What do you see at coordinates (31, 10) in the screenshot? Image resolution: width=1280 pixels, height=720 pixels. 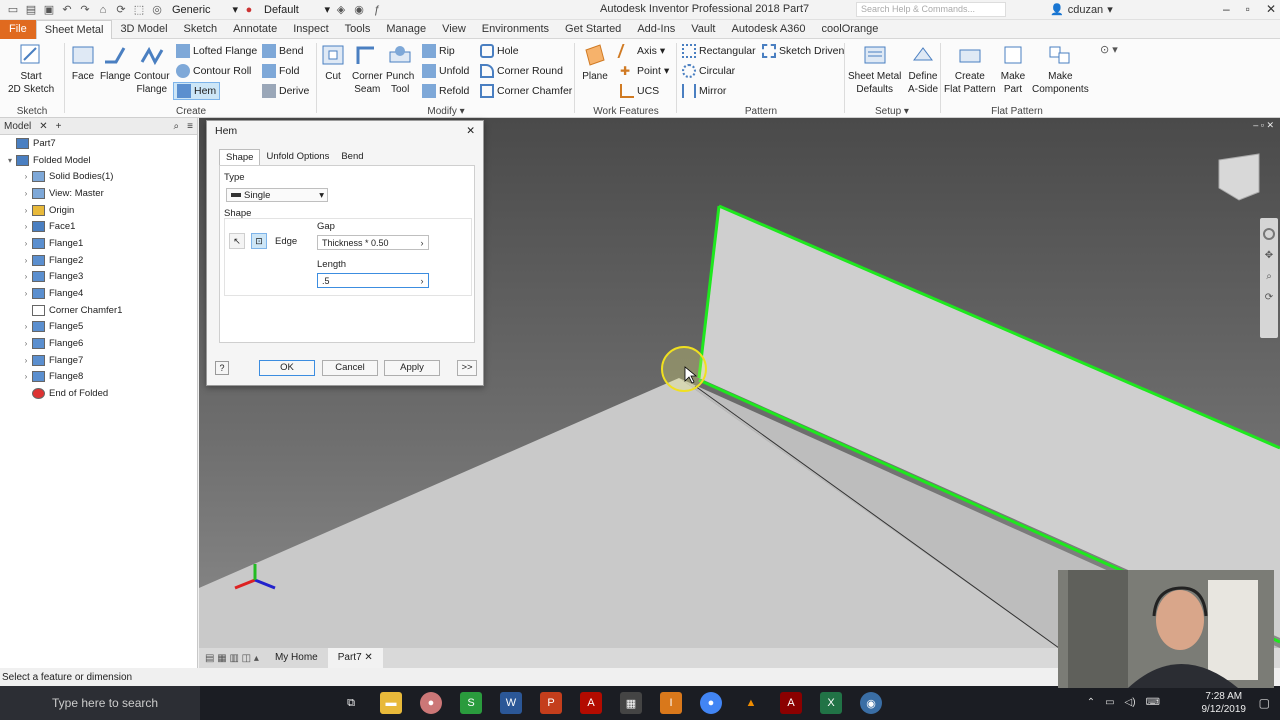 I see `open-folder-icon: ▤` at bounding box center [31, 10].